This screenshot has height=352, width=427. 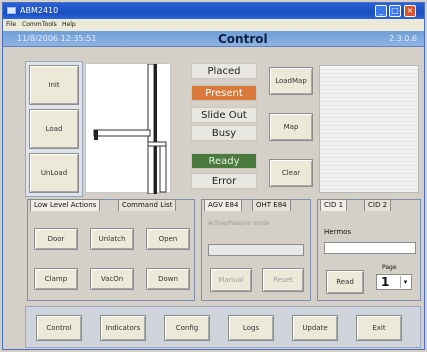 I want to click on nav-indicators-button: Indicators, so click(x=123, y=328).